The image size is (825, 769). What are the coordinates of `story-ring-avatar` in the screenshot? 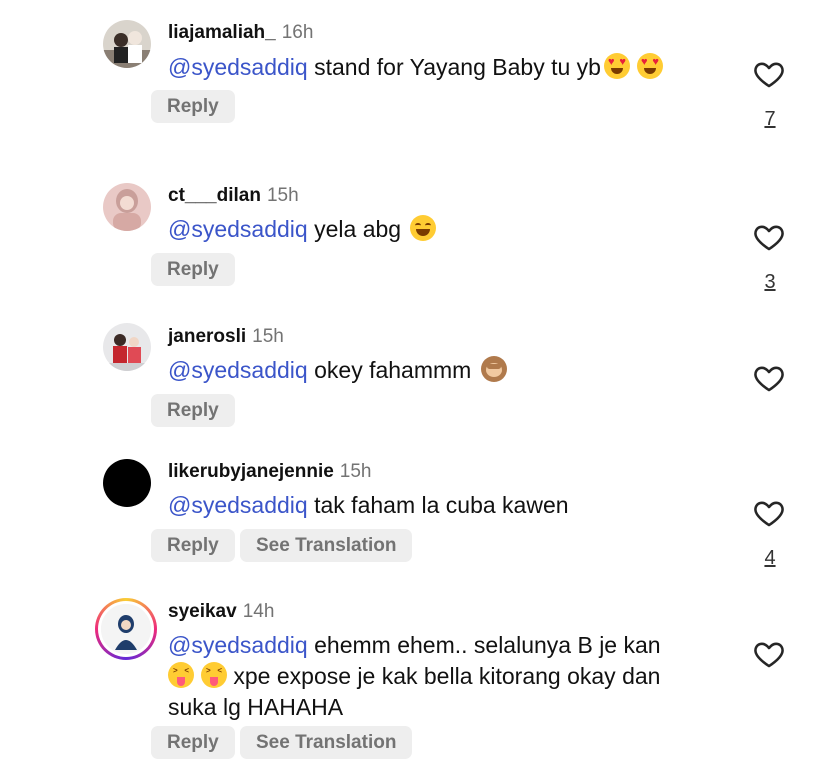 It's located at (126, 629).